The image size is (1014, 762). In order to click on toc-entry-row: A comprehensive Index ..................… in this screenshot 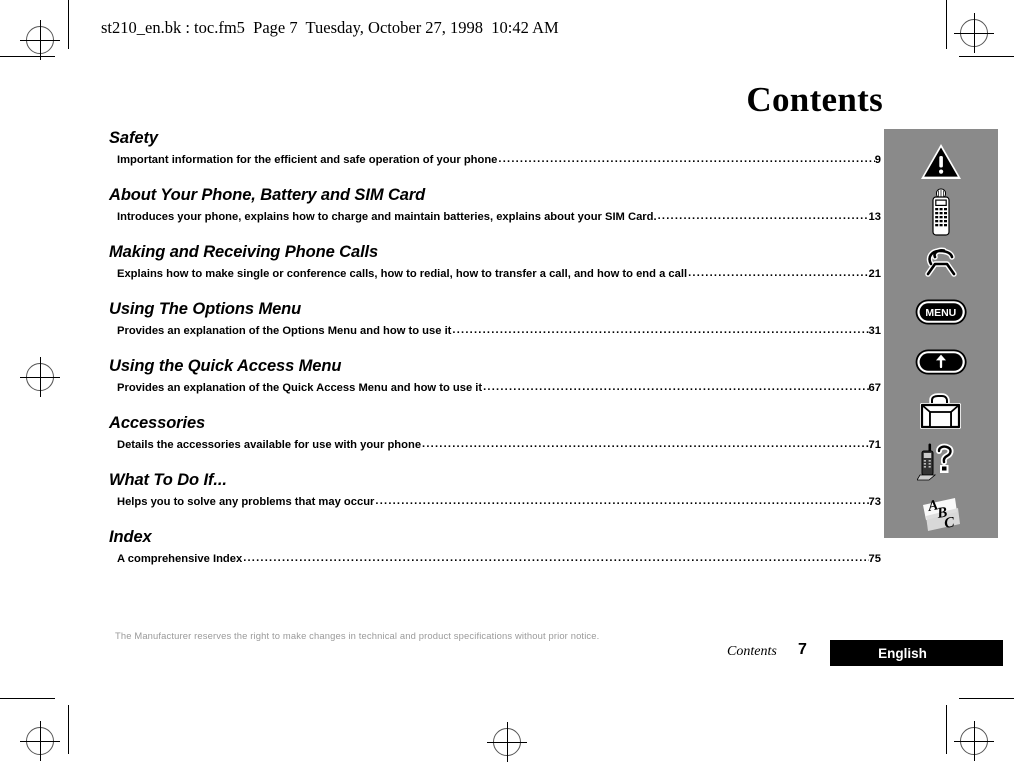, I will do `click(495, 558)`.